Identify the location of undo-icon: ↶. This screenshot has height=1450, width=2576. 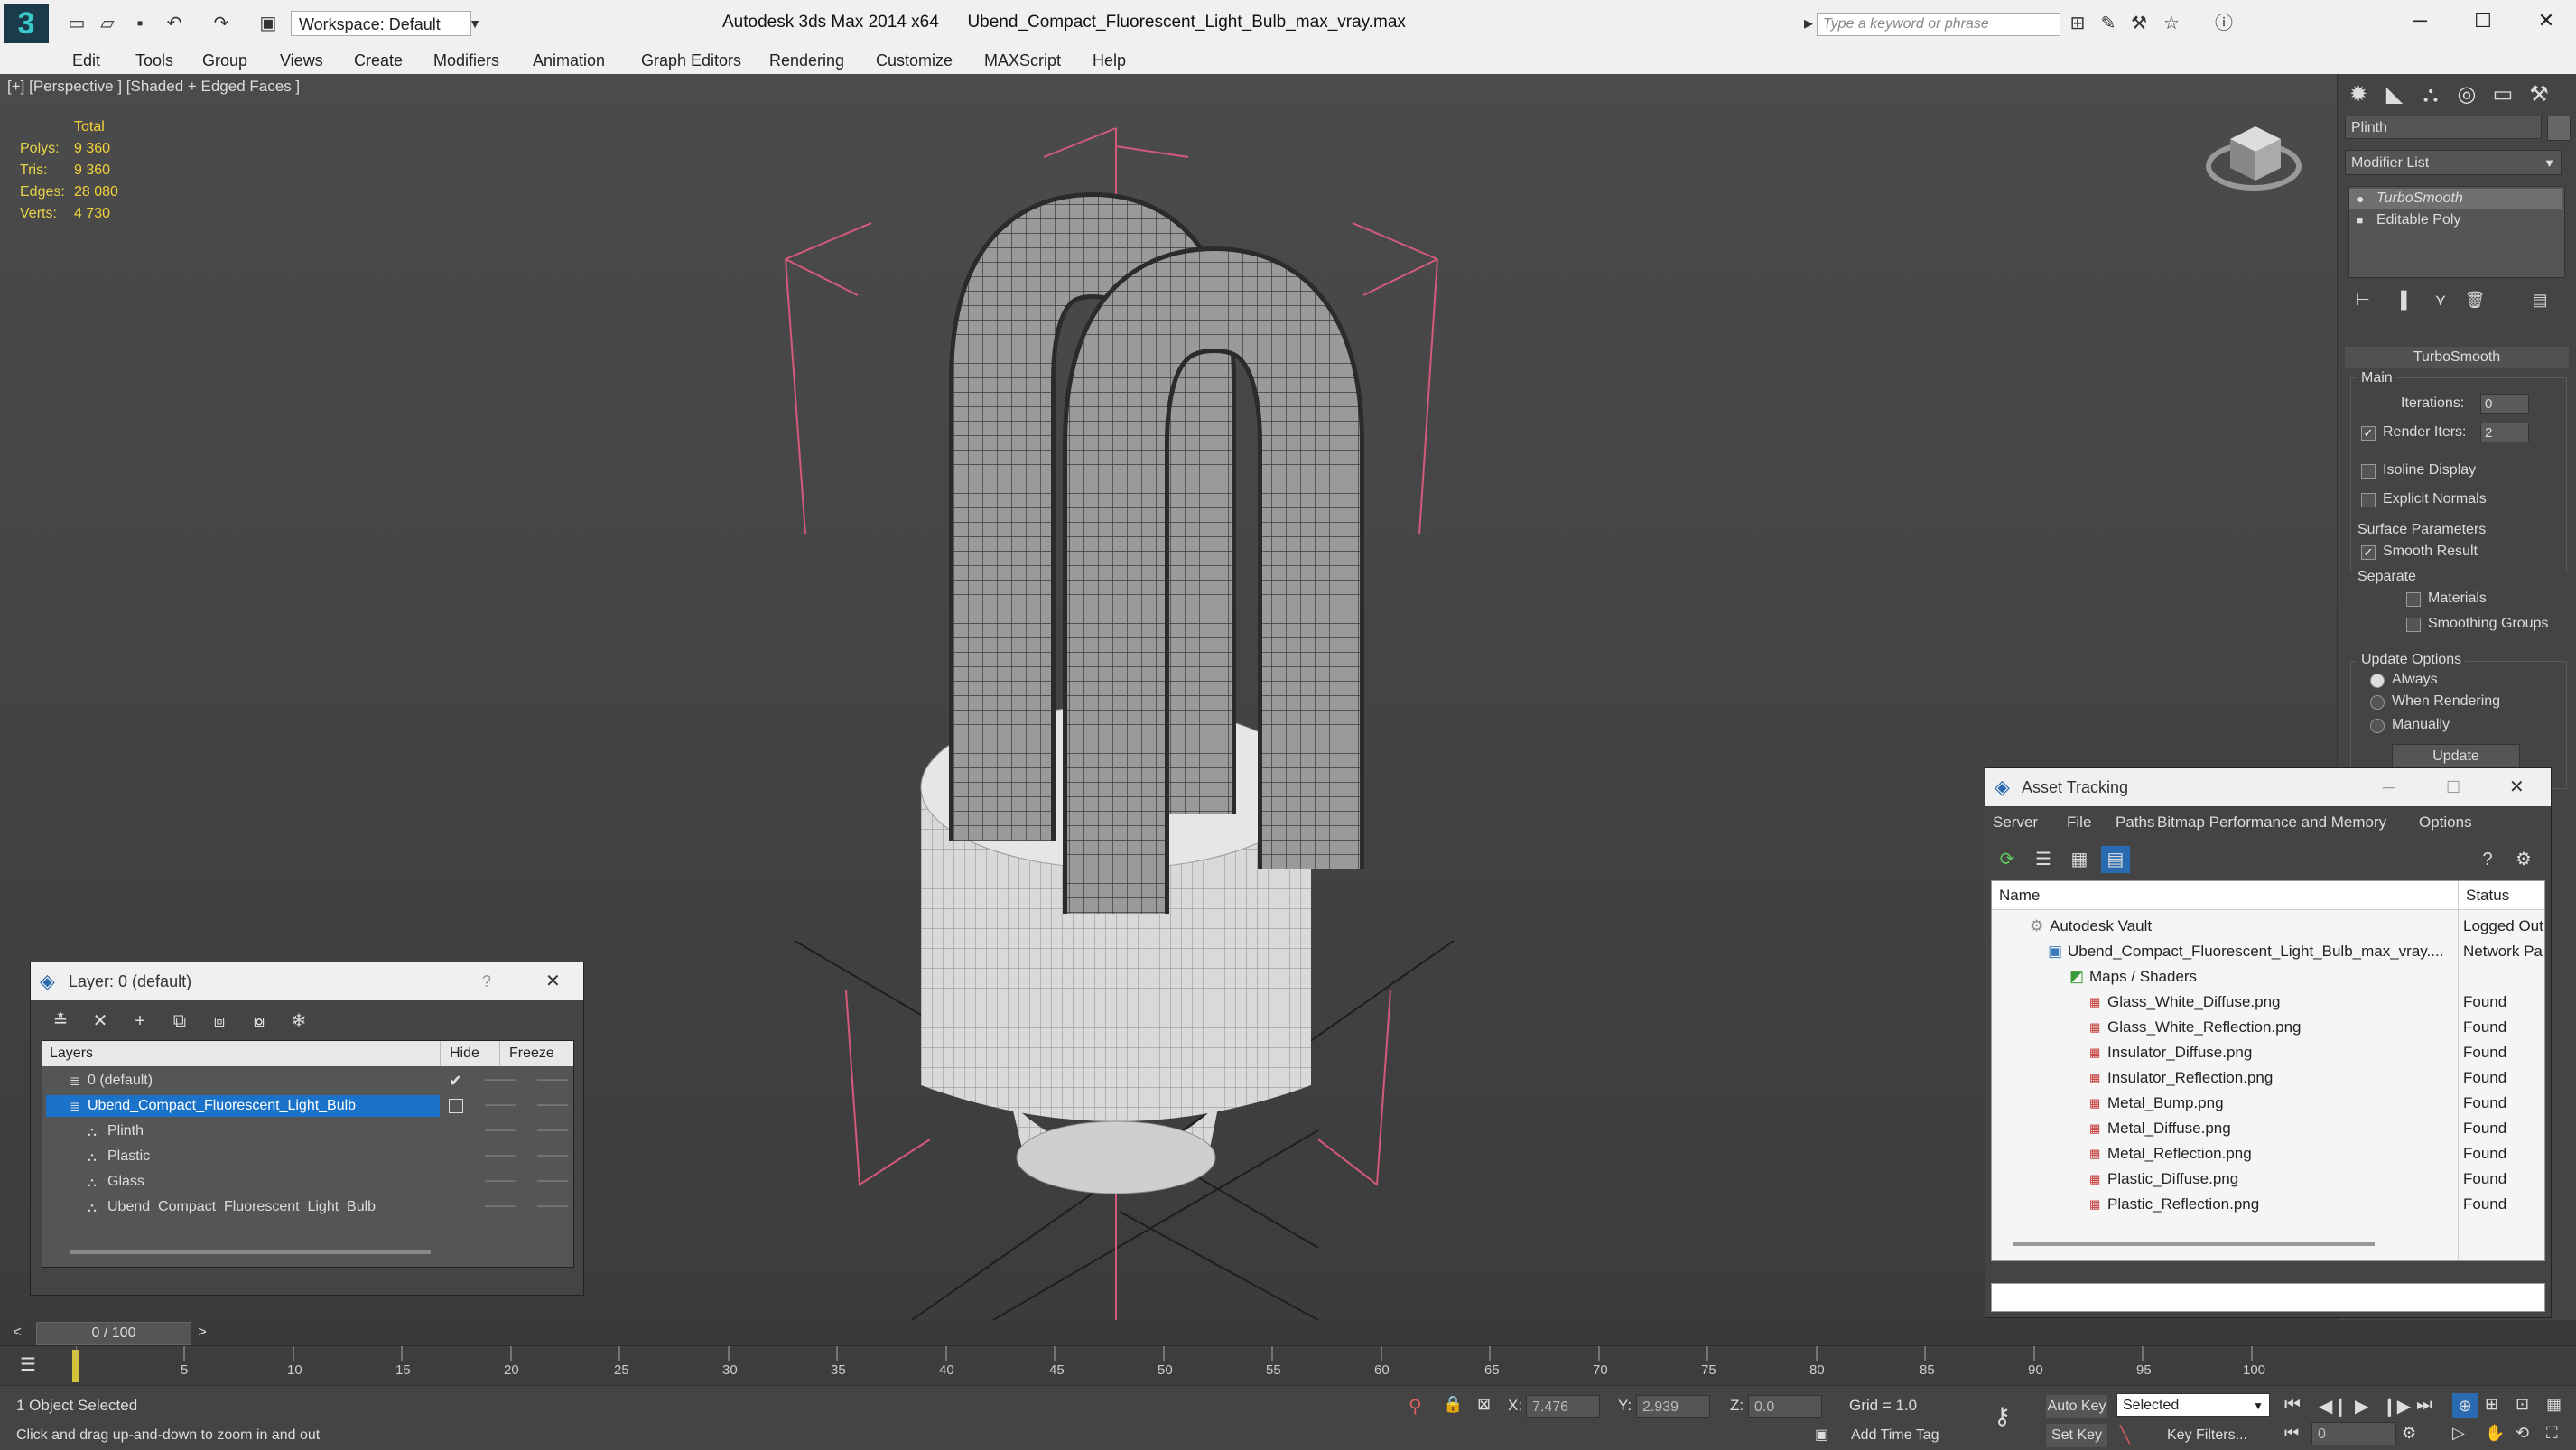
(174, 23).